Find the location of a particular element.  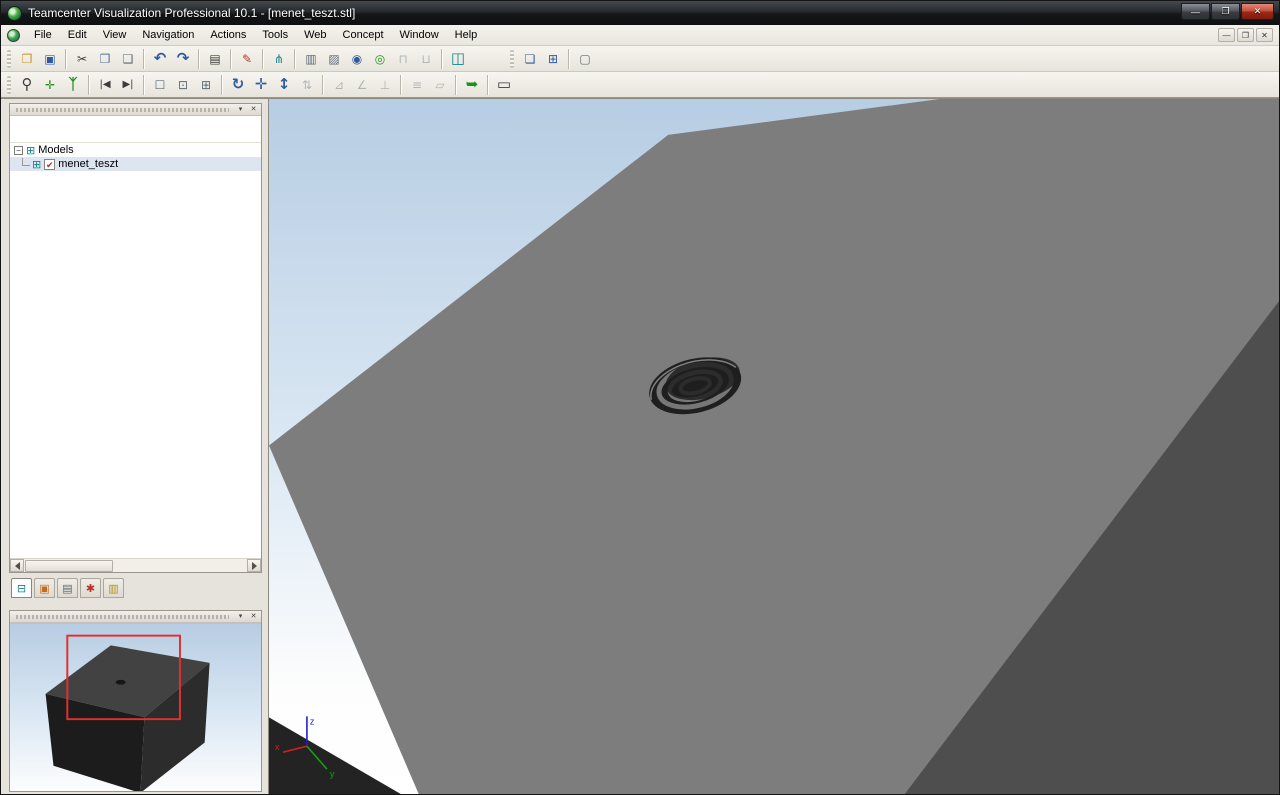

next-view-icon: ▶| is located at coordinates (128, 84).